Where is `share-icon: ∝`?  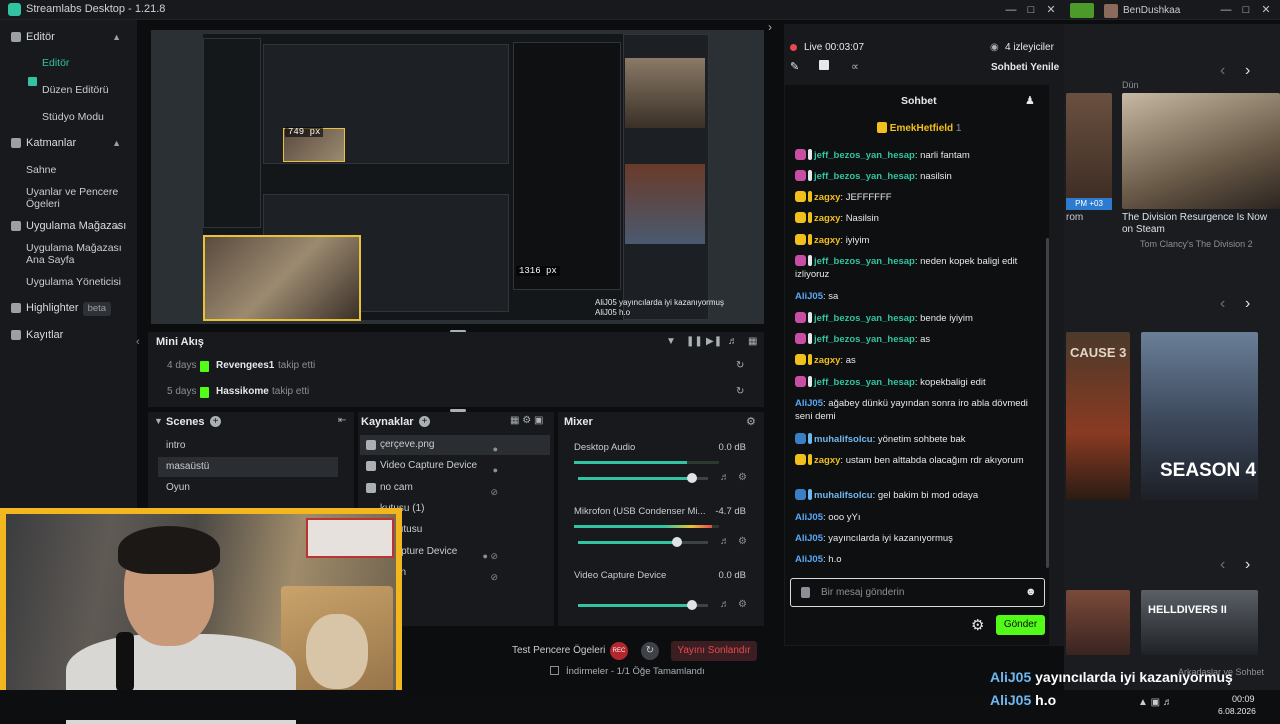
share-icon: ∝ is located at coordinates (855, 66).